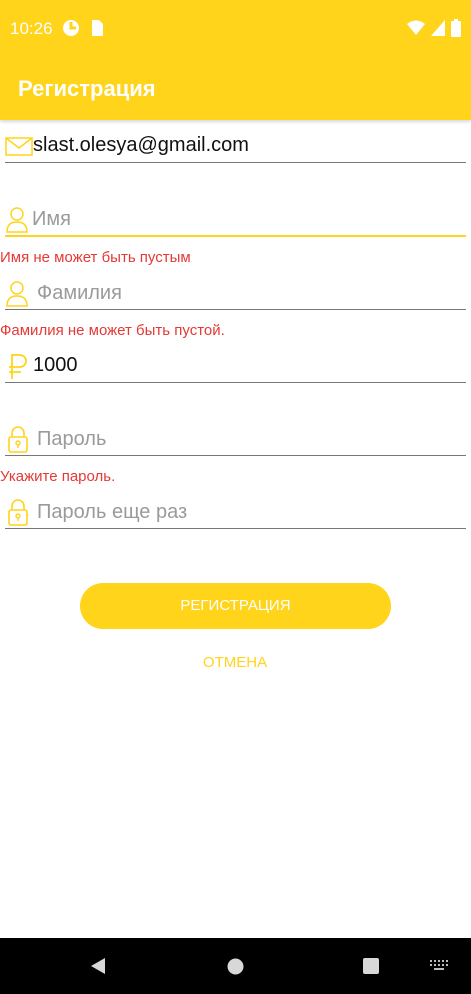 Image resolution: width=471 pixels, height=994 pixels. I want to click on status-time: 10:26, so click(31, 28).